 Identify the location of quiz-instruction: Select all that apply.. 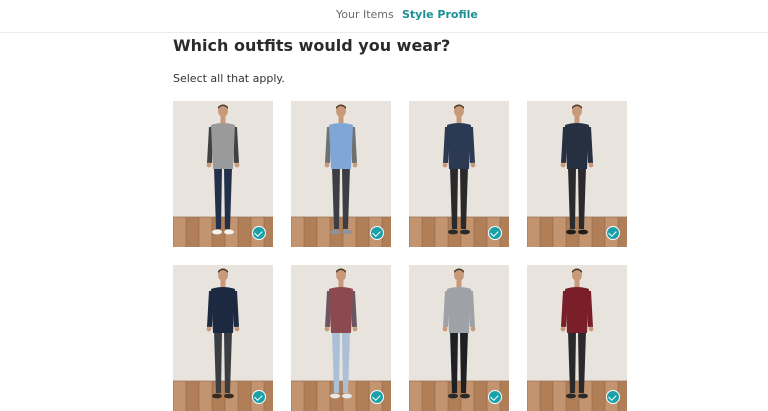
(229, 78).